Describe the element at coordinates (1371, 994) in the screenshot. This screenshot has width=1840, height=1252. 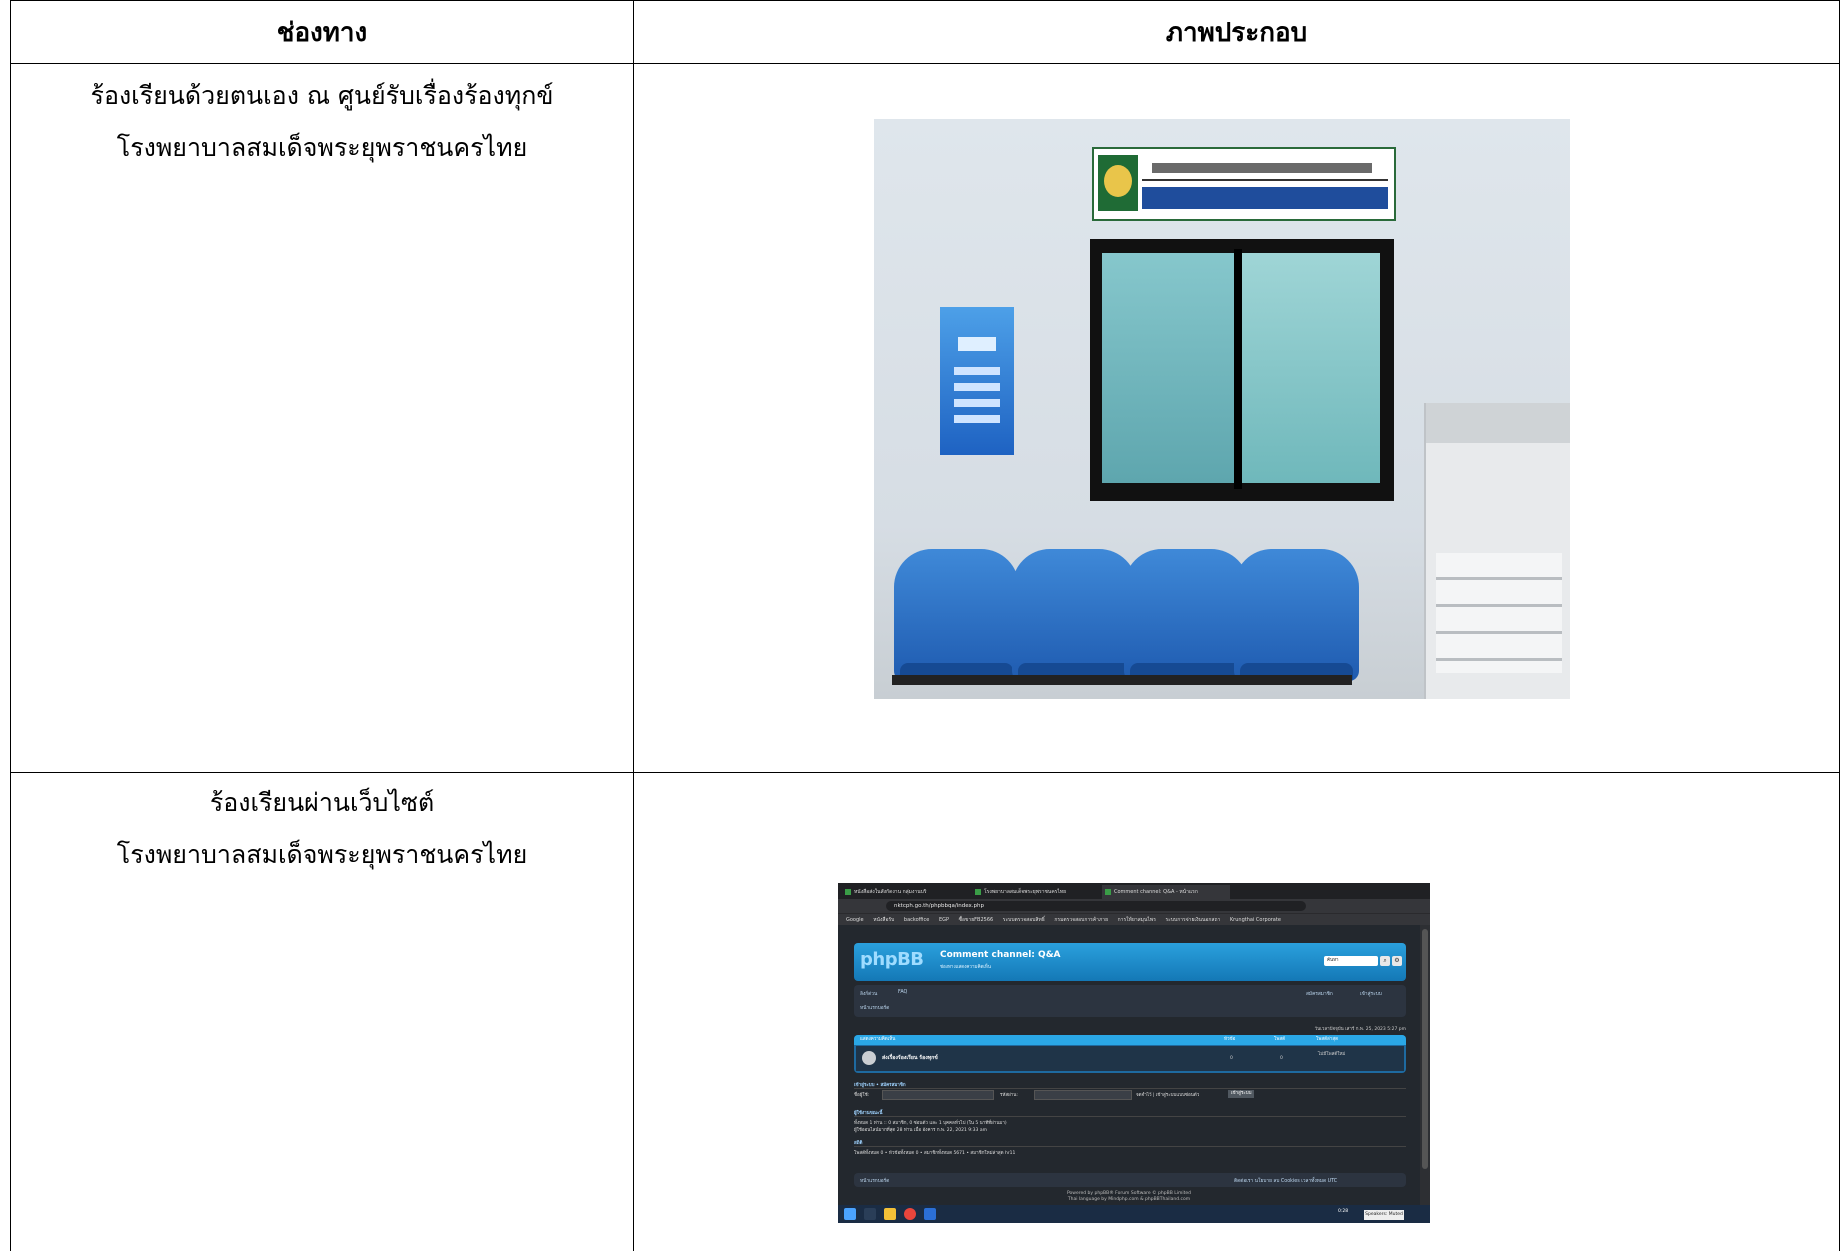
I see `login-link: เข้าสู่ระบบ` at that location.